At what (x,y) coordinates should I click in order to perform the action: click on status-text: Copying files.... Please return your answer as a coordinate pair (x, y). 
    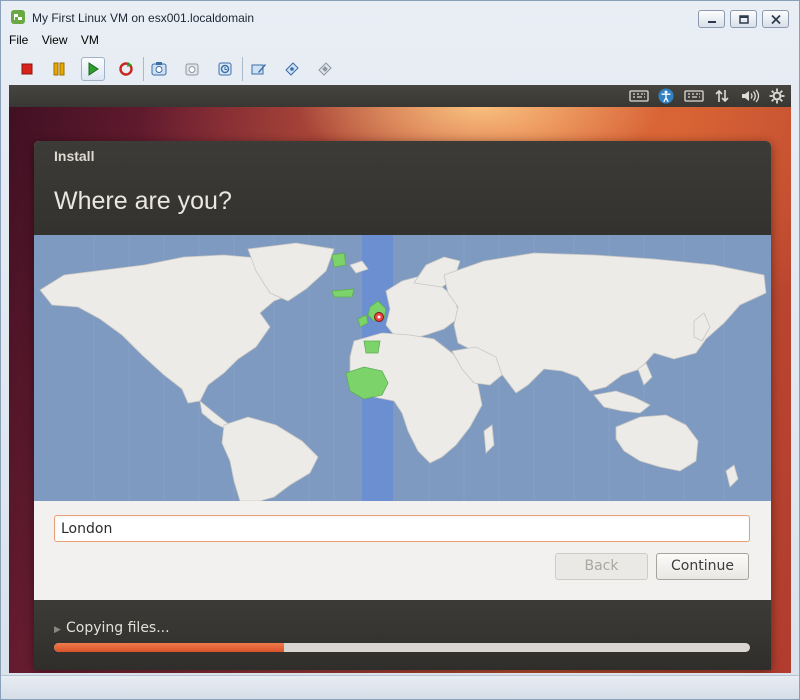
    Looking at the image, I should click on (118, 628).